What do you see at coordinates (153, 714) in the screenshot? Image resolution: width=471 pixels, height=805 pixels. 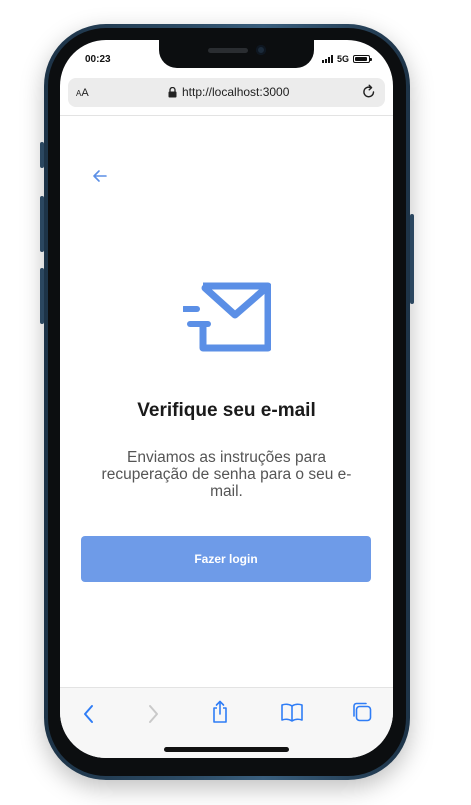 I see `chevron-right-icon` at bounding box center [153, 714].